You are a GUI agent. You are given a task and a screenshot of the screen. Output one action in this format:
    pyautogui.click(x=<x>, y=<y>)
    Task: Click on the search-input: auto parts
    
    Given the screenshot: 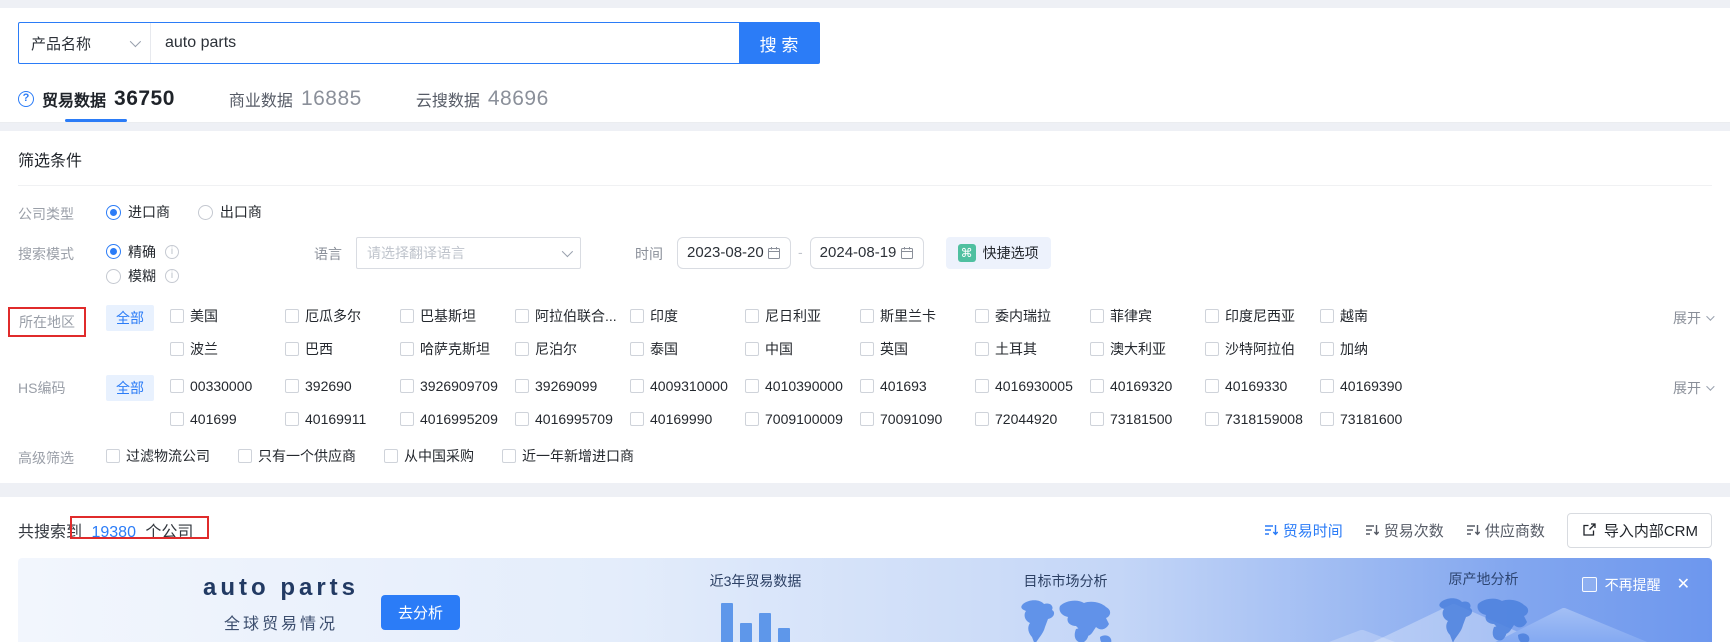 What is the action you would take?
    pyautogui.click(x=445, y=43)
    